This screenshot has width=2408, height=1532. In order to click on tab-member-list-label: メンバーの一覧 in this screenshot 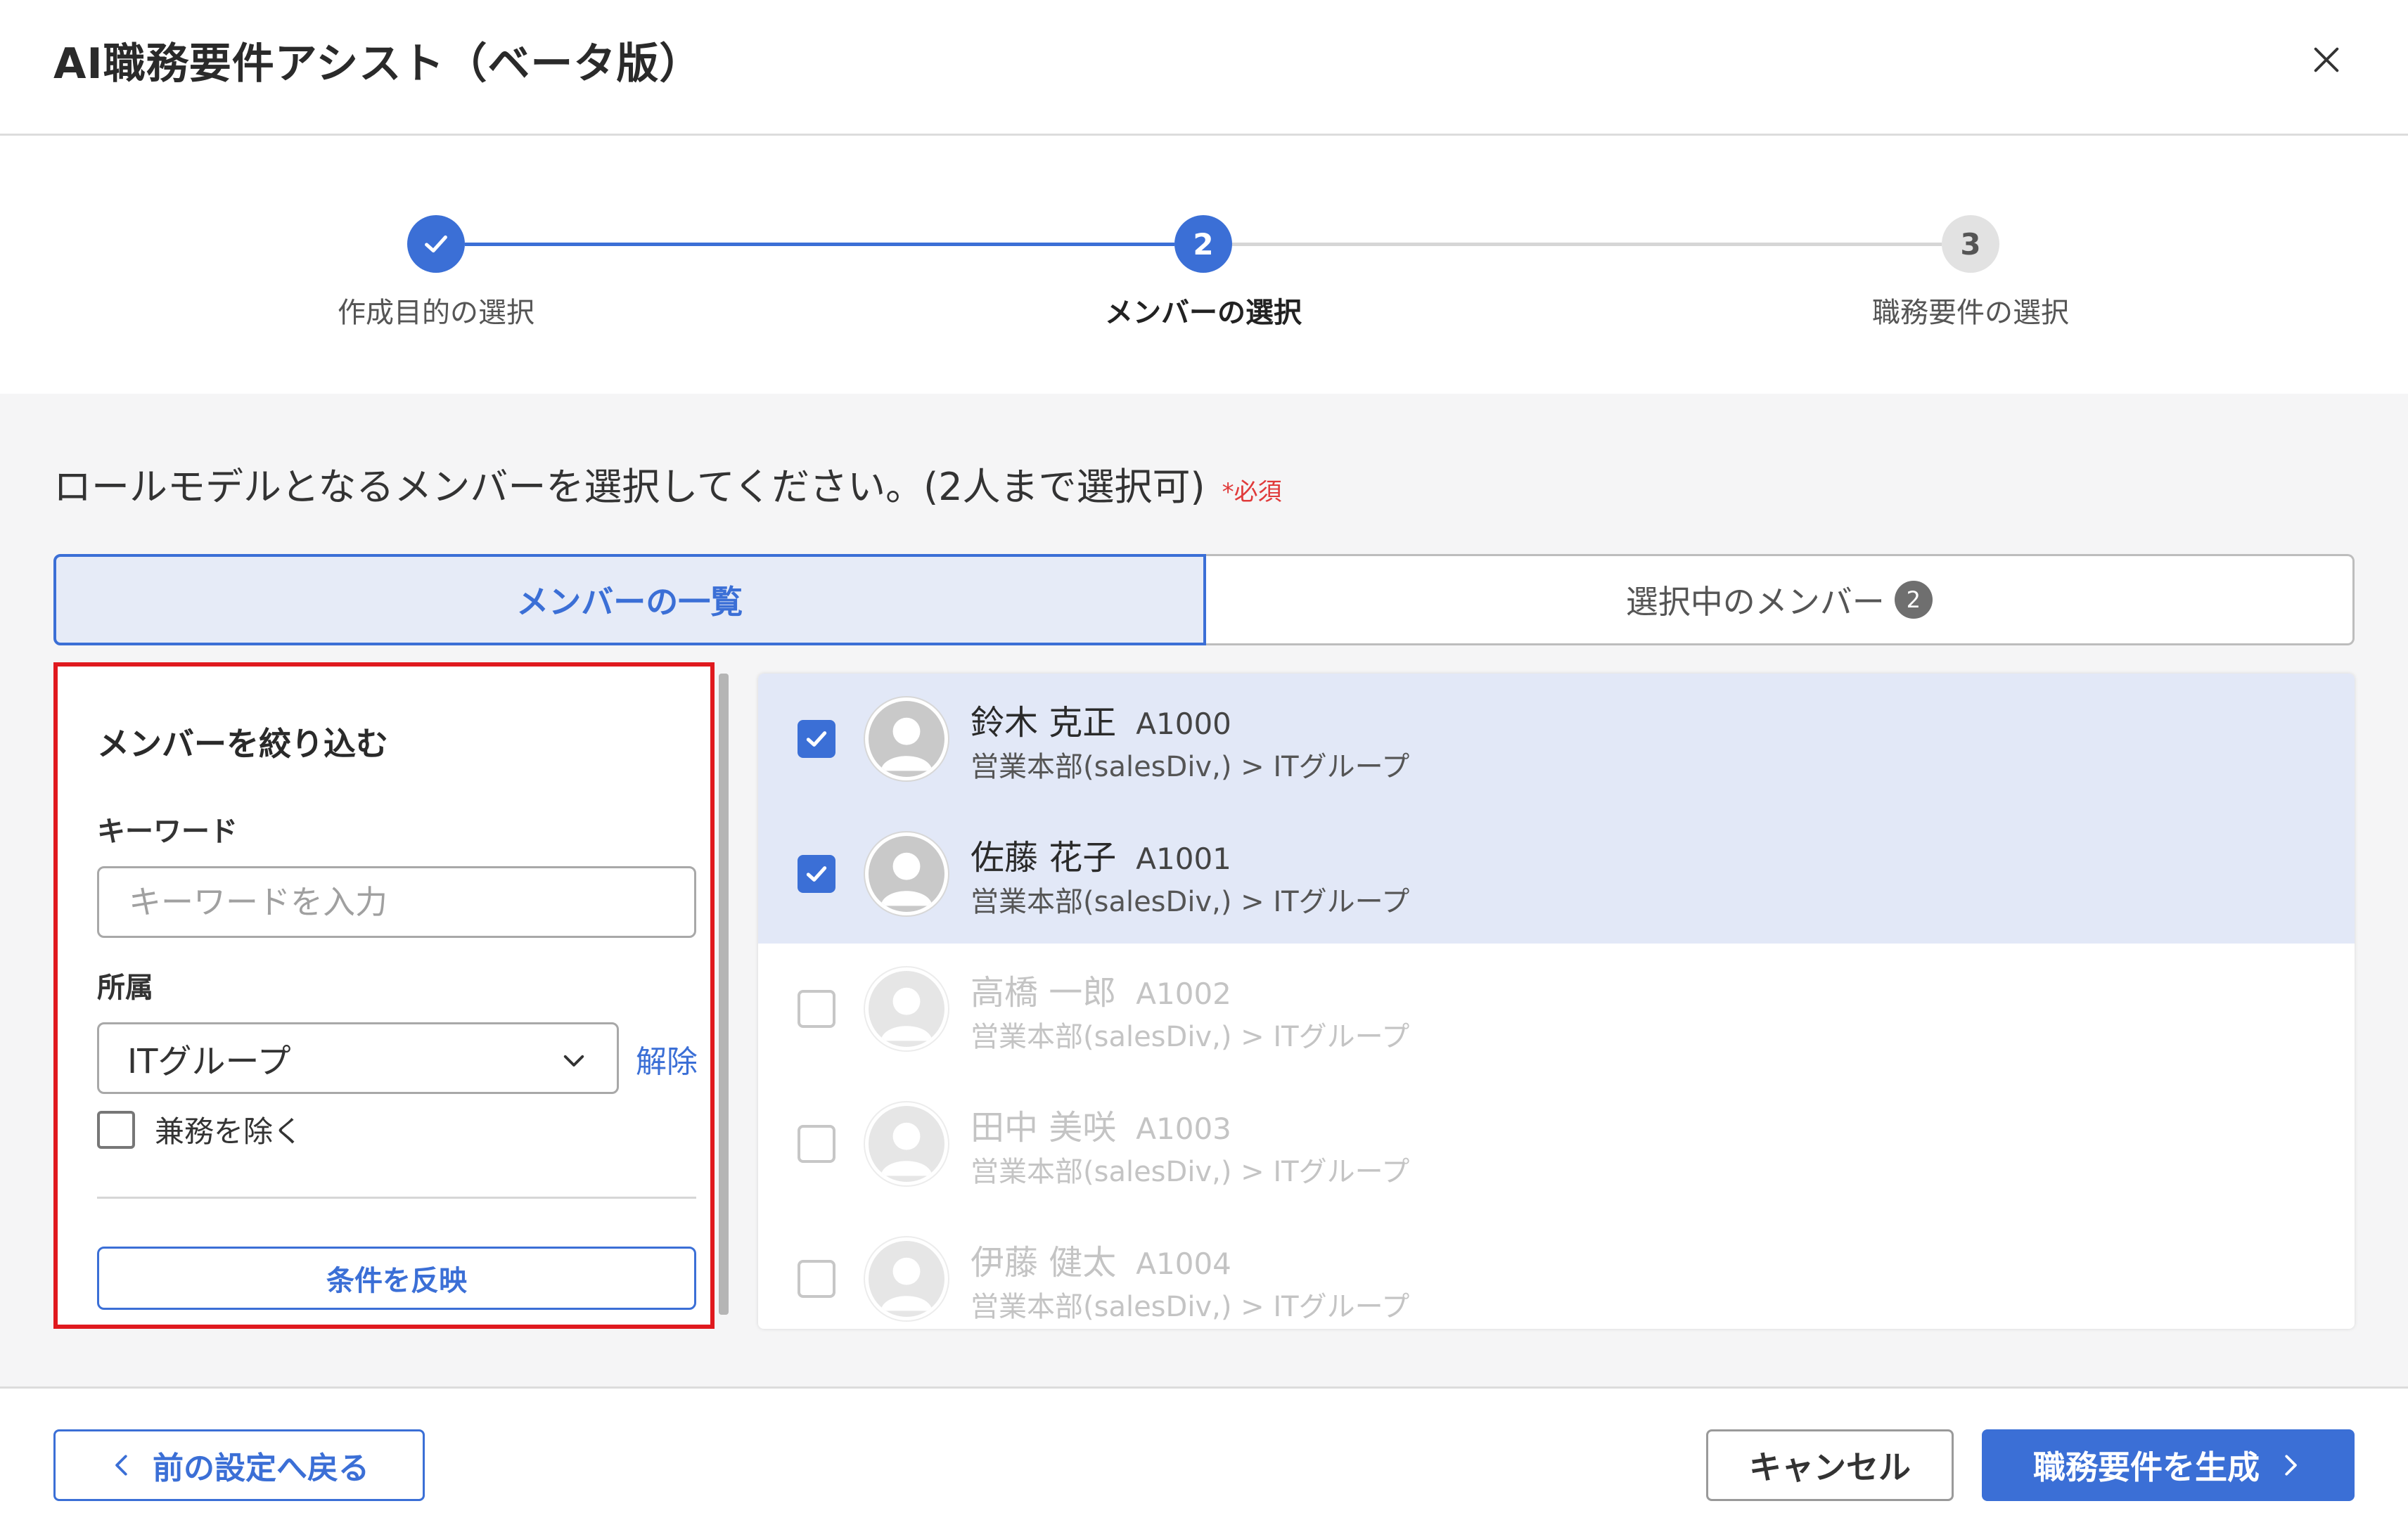, I will do `click(629, 602)`.